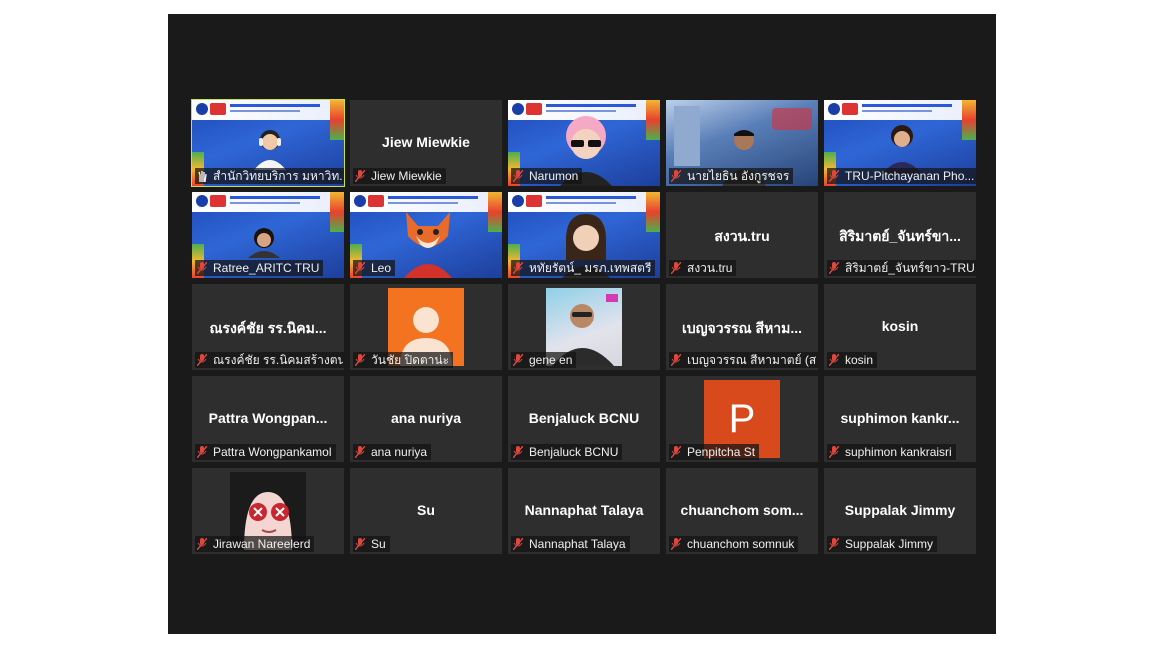 This screenshot has width=1152, height=648. I want to click on participant-name: Penpitcha St, so click(721, 452).